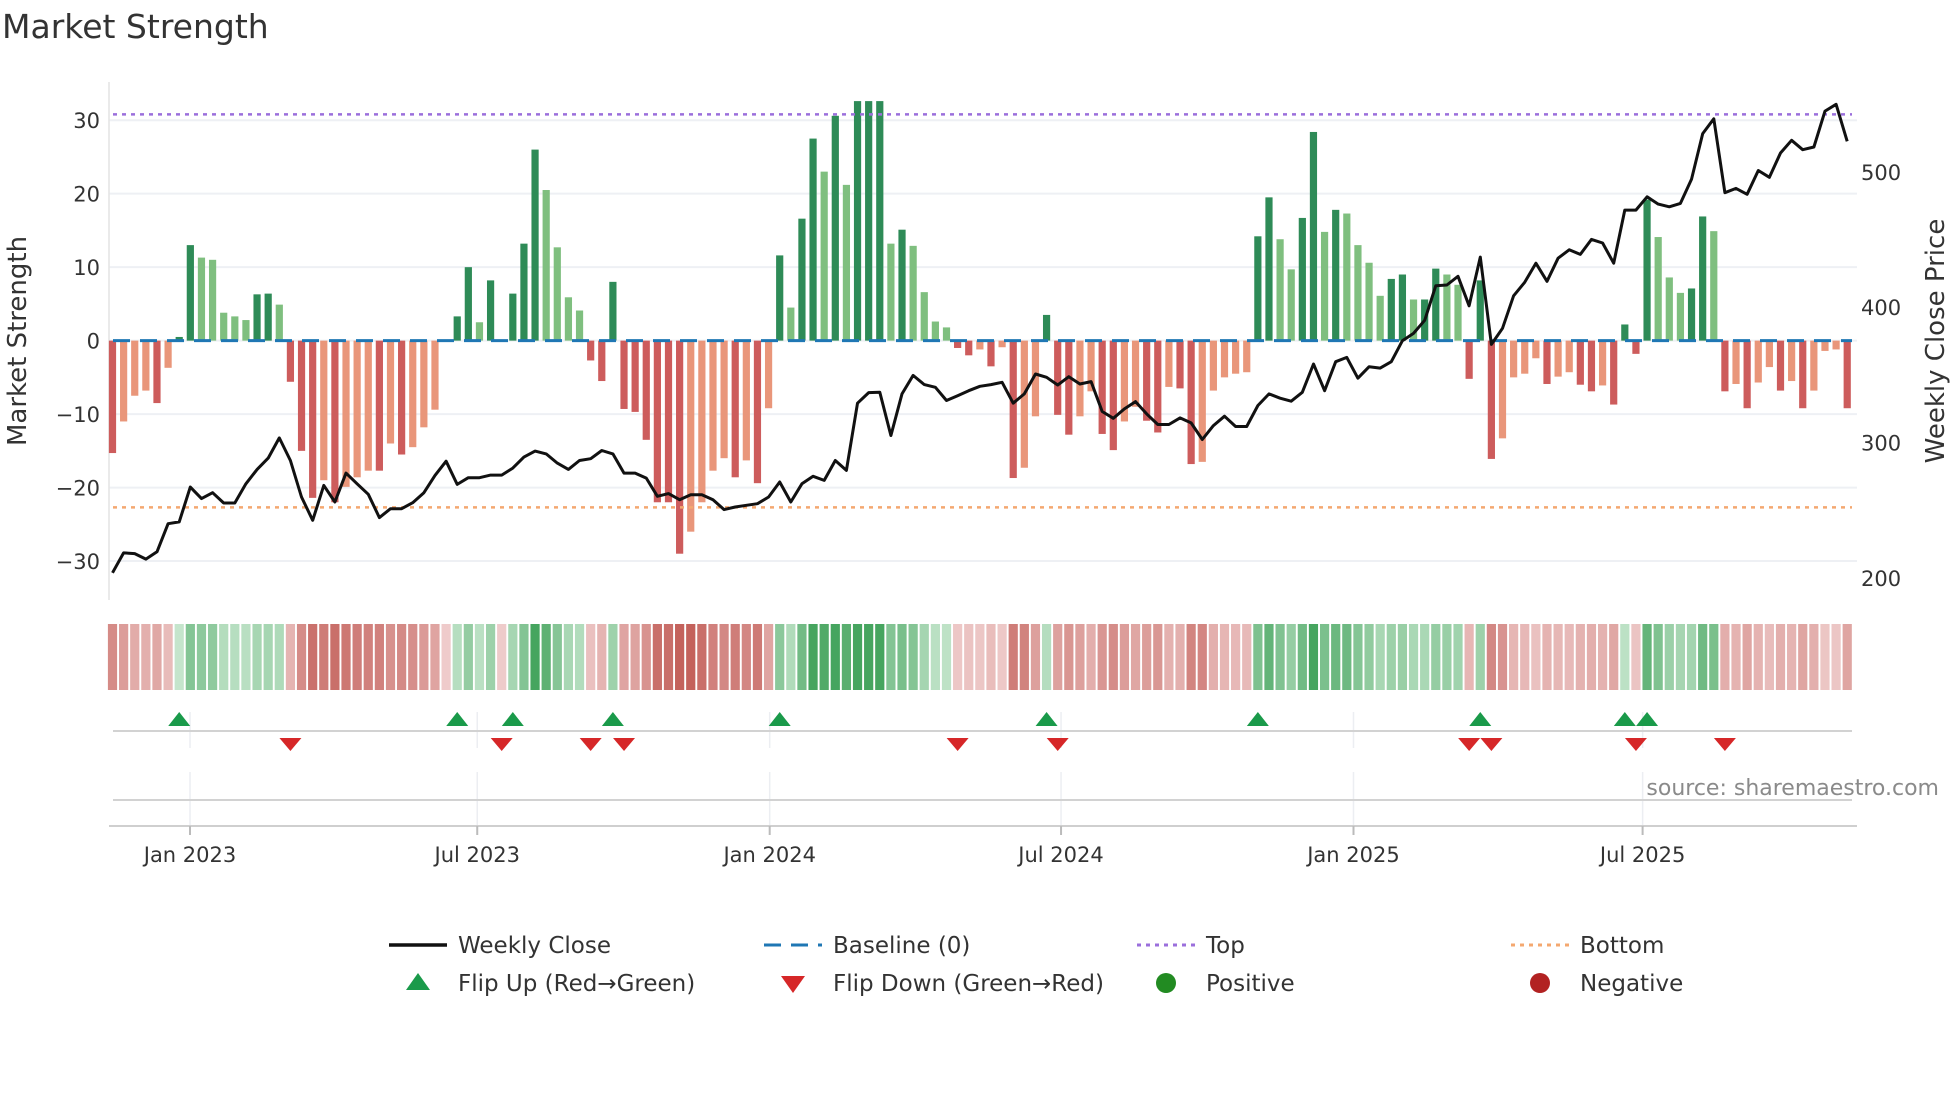 This screenshot has width=1960, height=1102. I want to click on legend-label-weekly-close: Weekly Close, so click(534, 946).